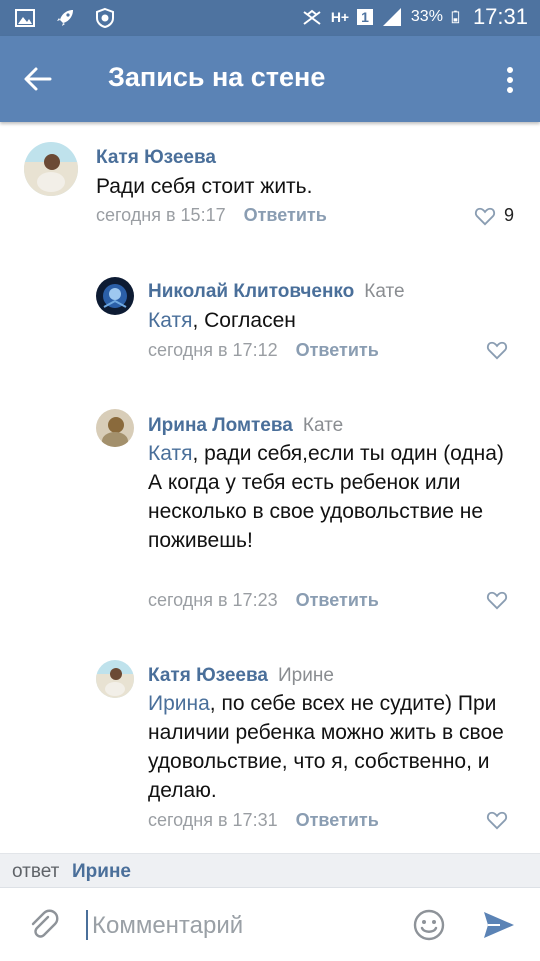 This screenshot has width=540, height=961. Describe the element at coordinates (161, 215) in the screenshot. I see `comment-time: сегодня в 15:17` at that location.